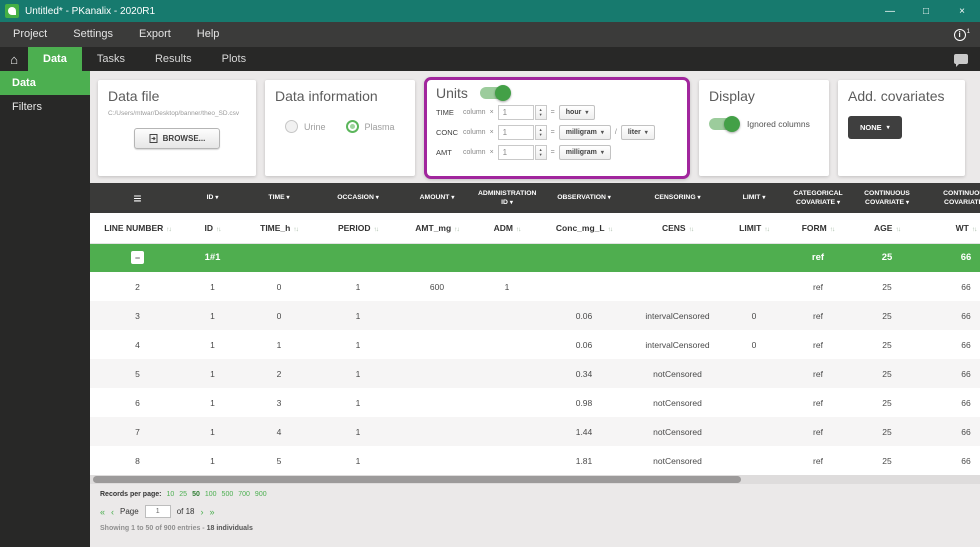 This screenshot has width=980, height=547. I want to click on amt-spinner: ▴ ▾, so click(540, 152).